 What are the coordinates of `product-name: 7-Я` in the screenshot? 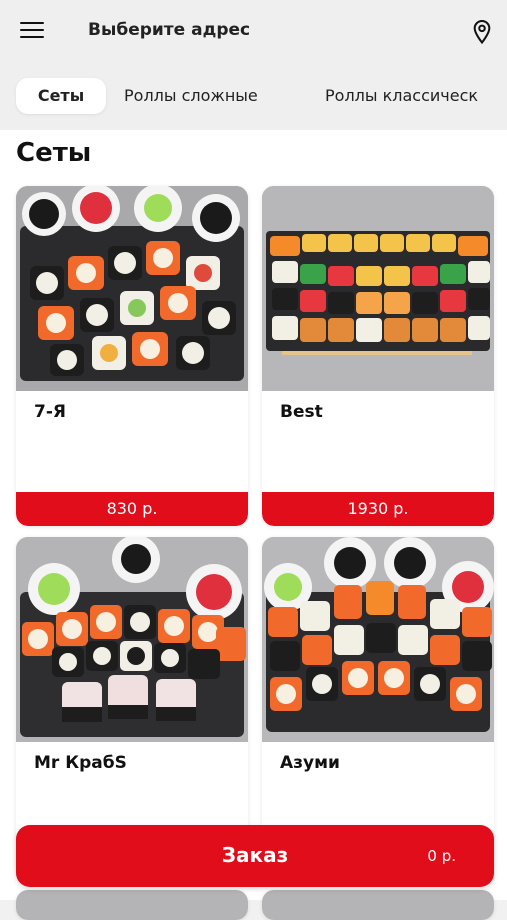 It's located at (50, 412).